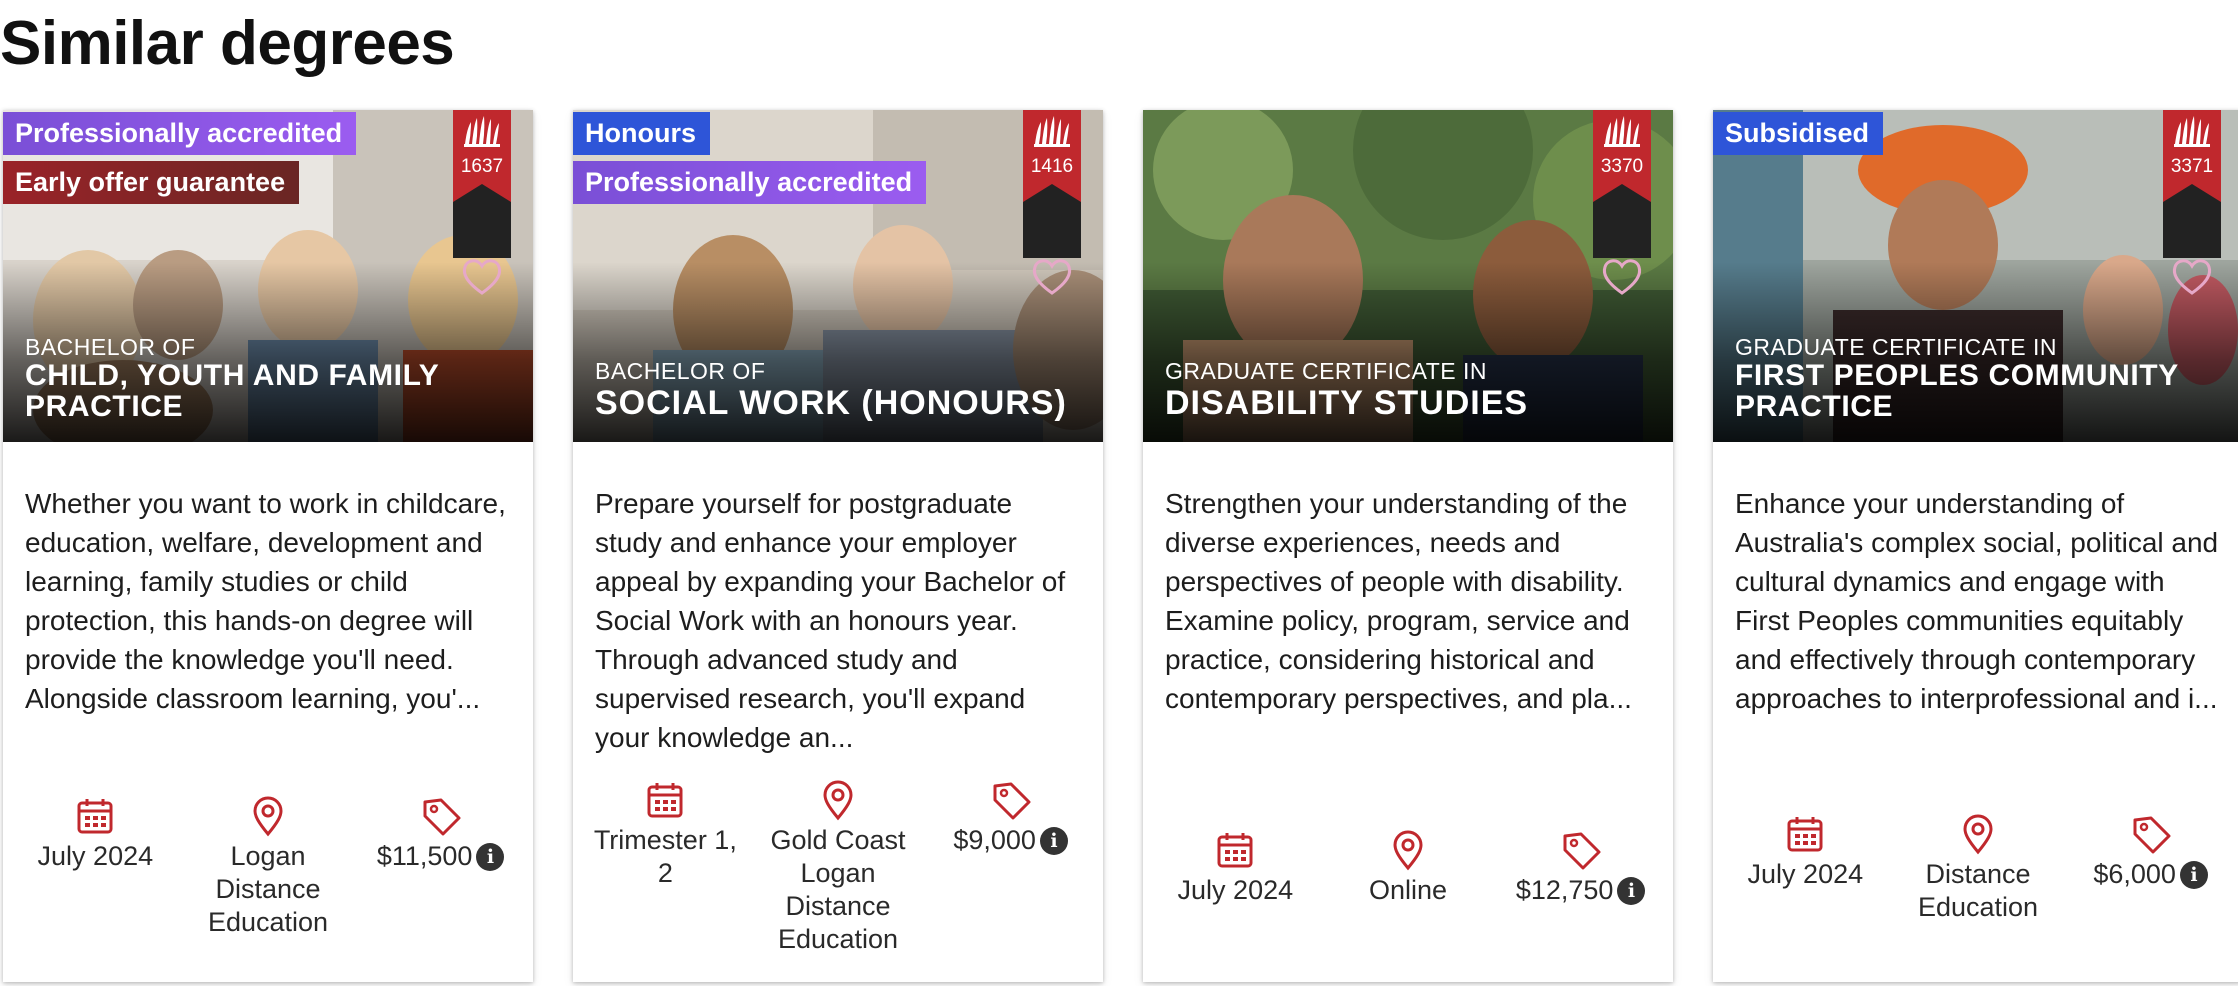  What do you see at coordinates (1622, 166) in the screenshot?
I see `program-code: 3370` at bounding box center [1622, 166].